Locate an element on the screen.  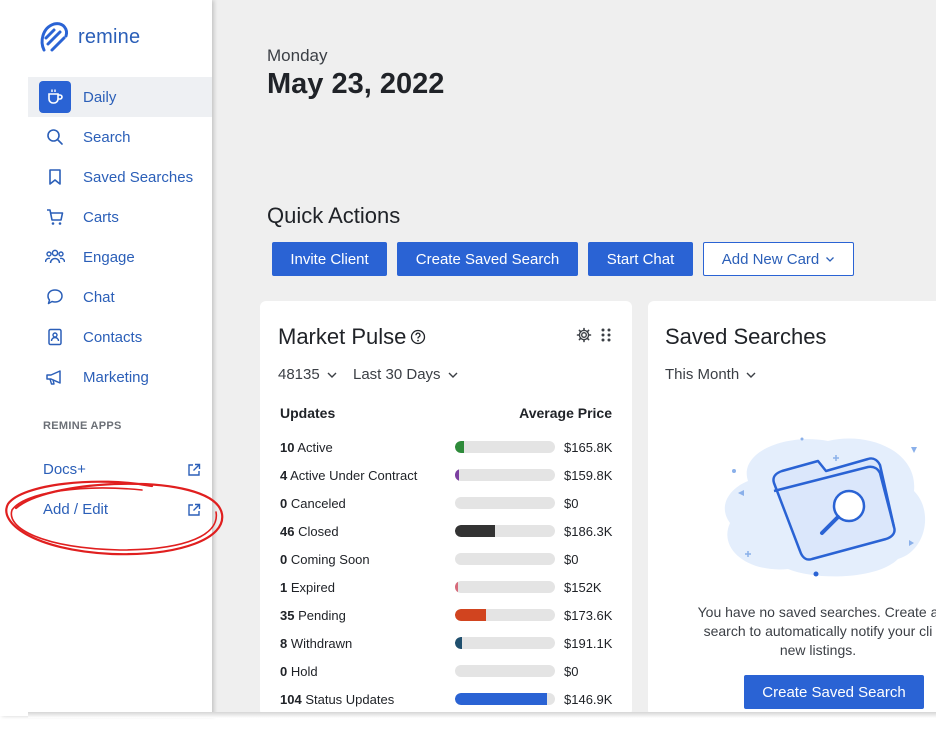
row-status: Hold is located at coordinates (304, 671).